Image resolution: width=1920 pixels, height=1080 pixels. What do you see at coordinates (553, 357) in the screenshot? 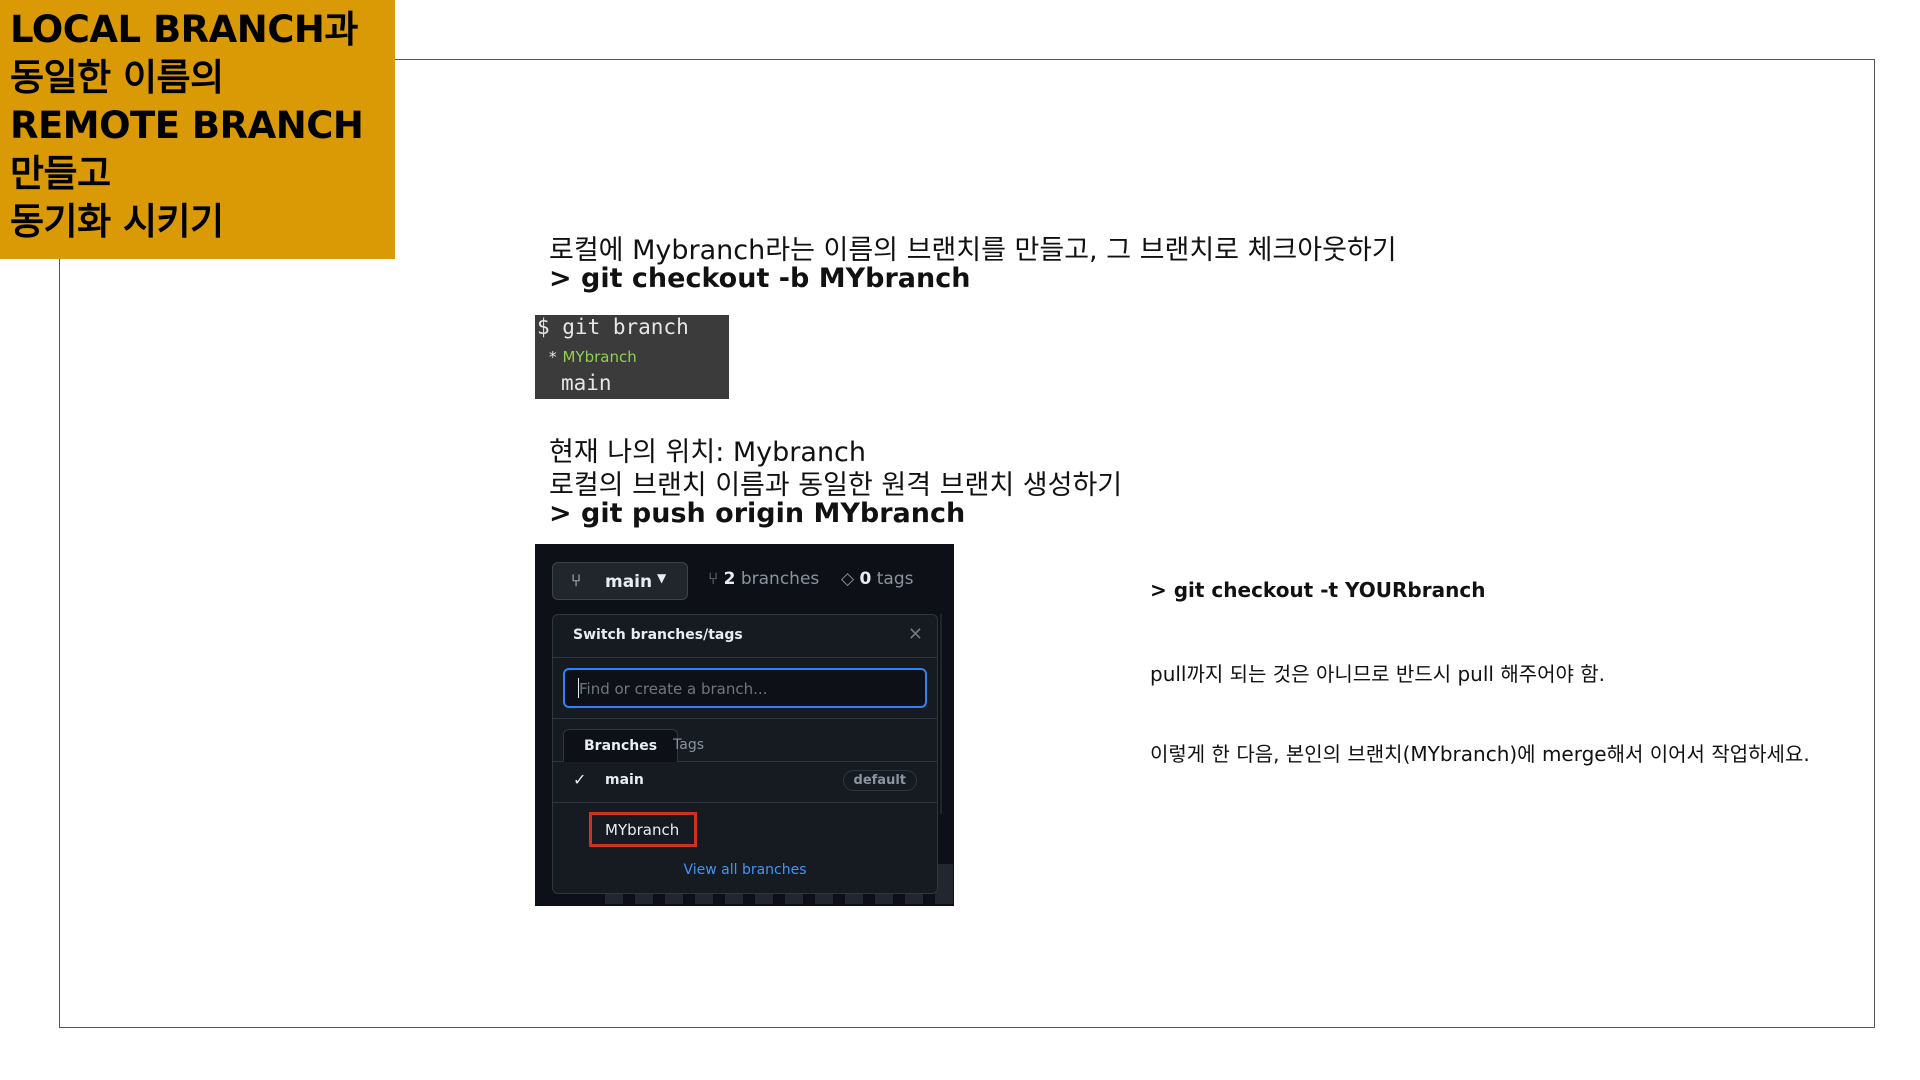
I see `current-branch-star: *` at bounding box center [553, 357].